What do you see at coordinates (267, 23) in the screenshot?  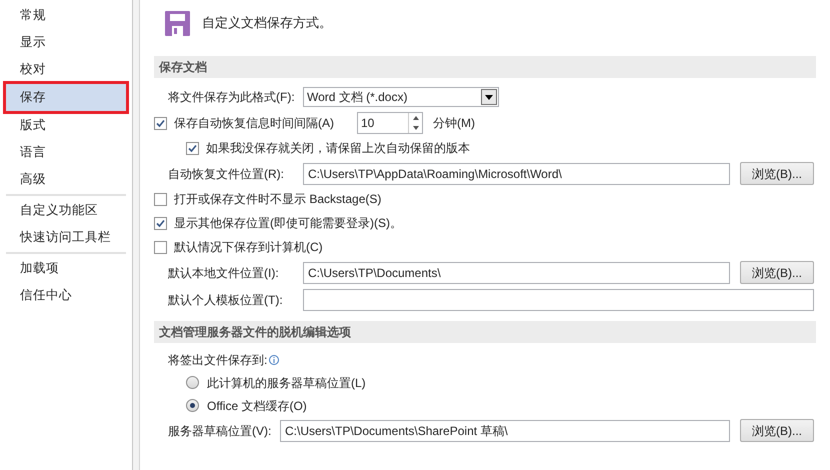 I see `header-title: 自定义文档保存方式。` at bounding box center [267, 23].